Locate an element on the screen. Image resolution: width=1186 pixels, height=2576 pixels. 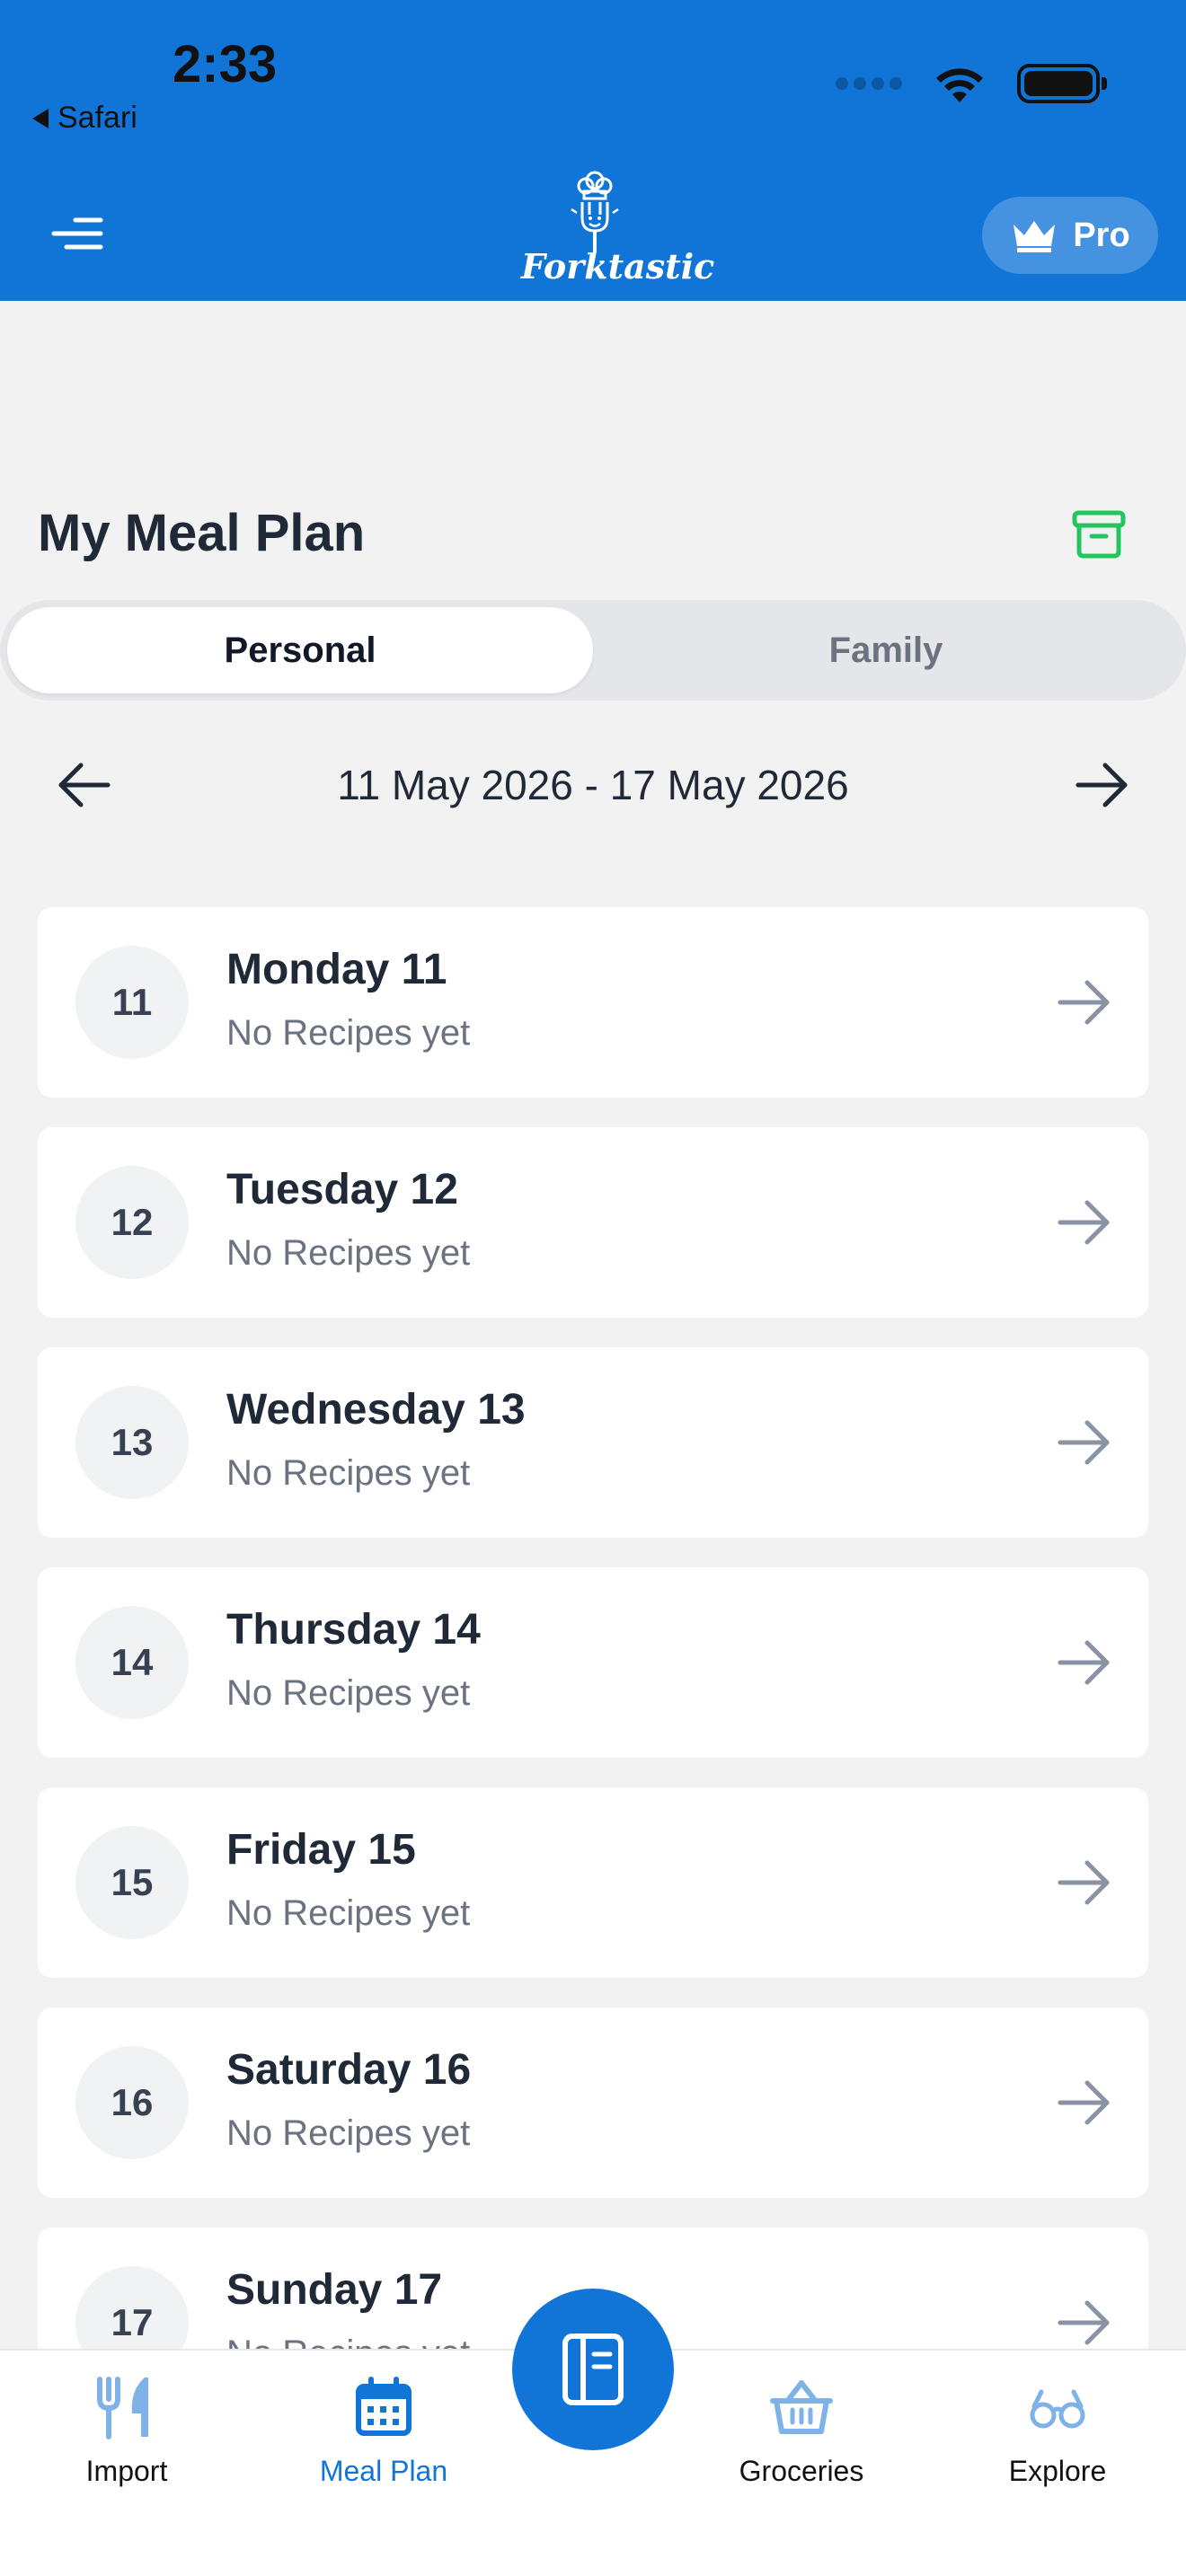
day-number-badge: 15 is located at coordinates (132, 1882).